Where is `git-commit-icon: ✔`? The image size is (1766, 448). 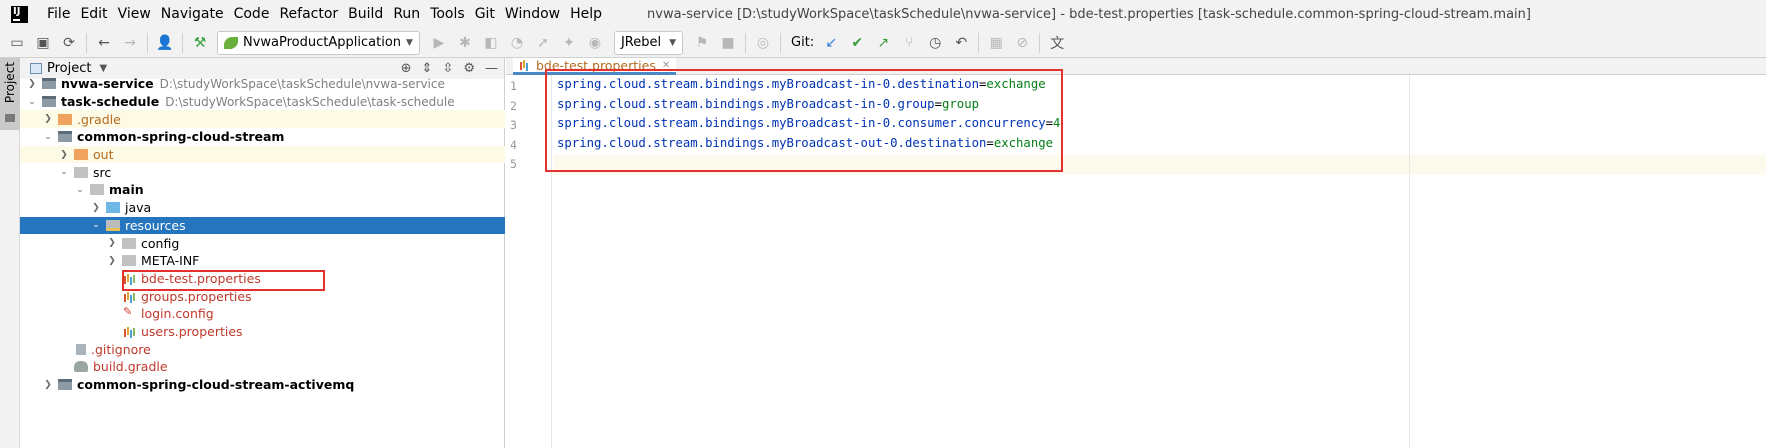
git-commit-icon: ✔ is located at coordinates (857, 43).